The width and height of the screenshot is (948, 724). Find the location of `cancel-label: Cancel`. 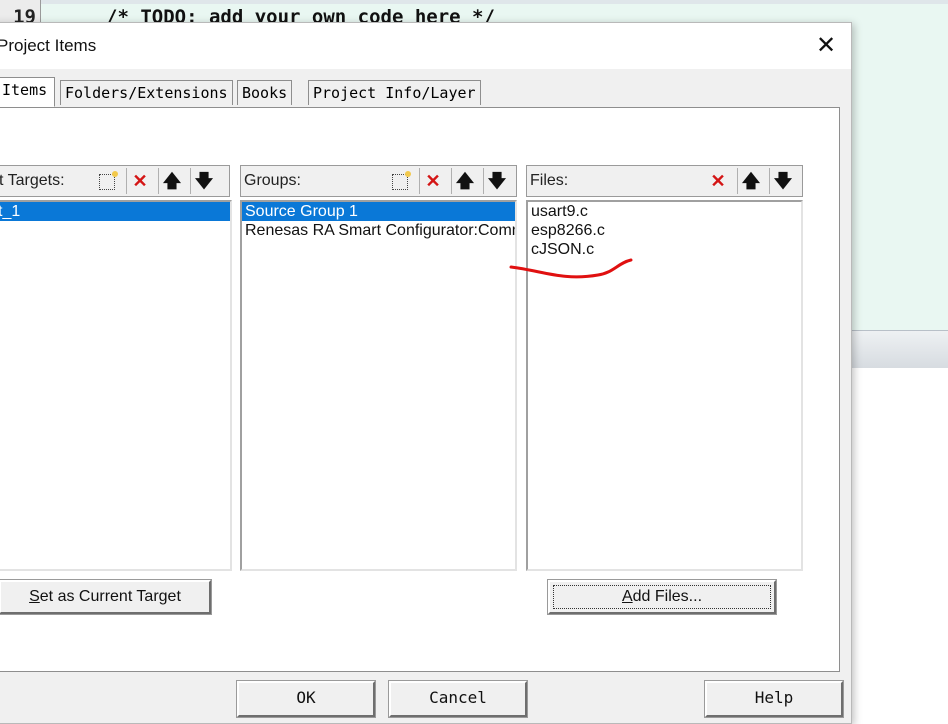

cancel-label: Cancel is located at coordinates (458, 697).